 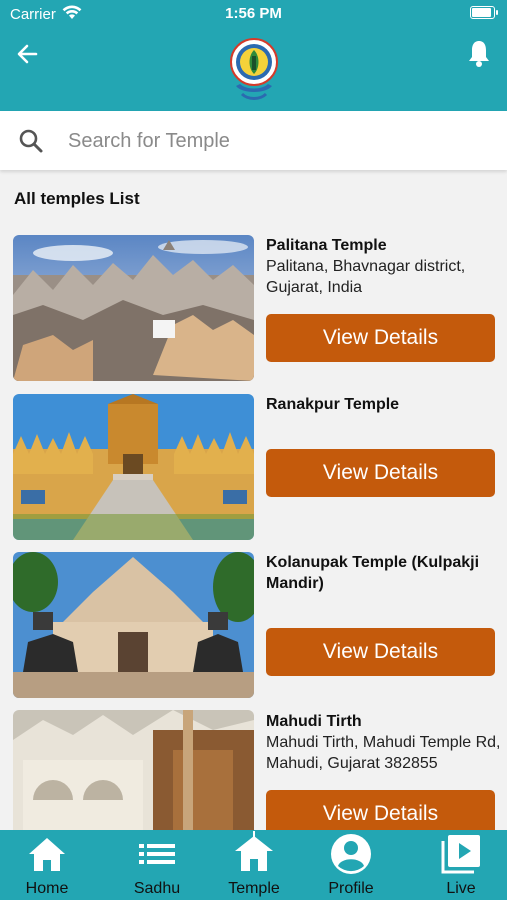 What do you see at coordinates (479, 53) in the screenshot?
I see `bell-icon` at bounding box center [479, 53].